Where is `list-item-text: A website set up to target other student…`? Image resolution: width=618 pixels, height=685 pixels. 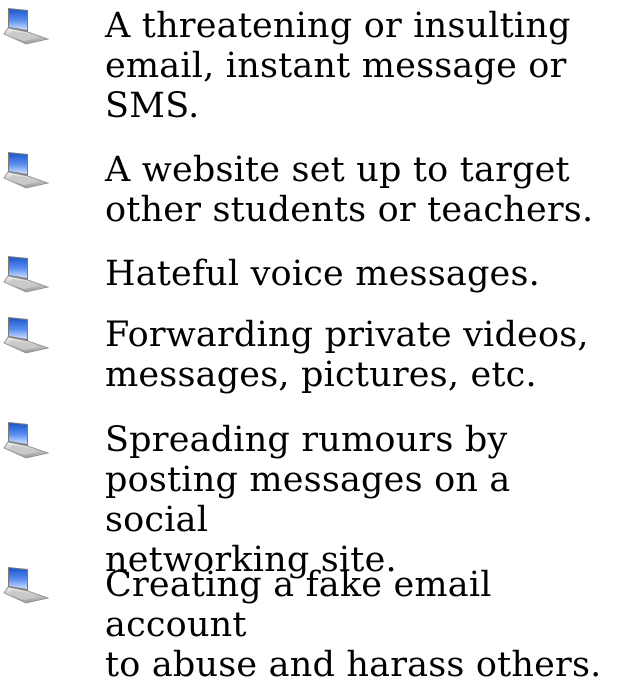 list-item-text: A website set up to target other student… is located at coordinates (349, 190).